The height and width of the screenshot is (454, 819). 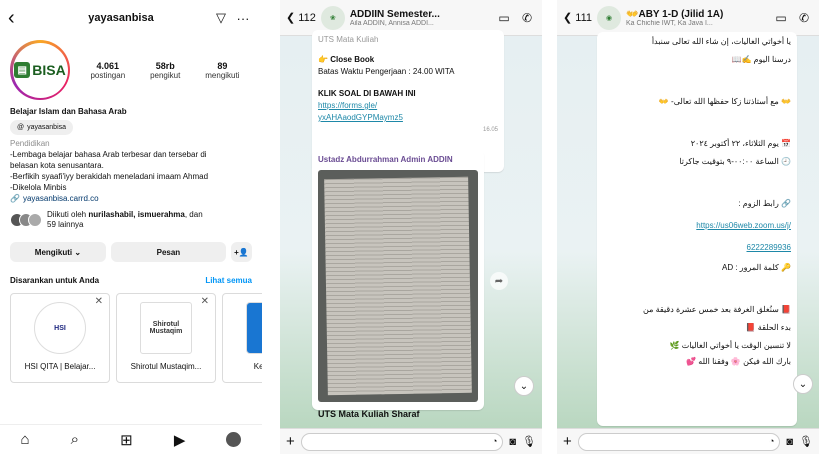 What do you see at coordinates (730, 345) in the screenshot?
I see `message-line: لا تنسين الوقت يا أخواتي الغاليات 🌿` at bounding box center [730, 345].